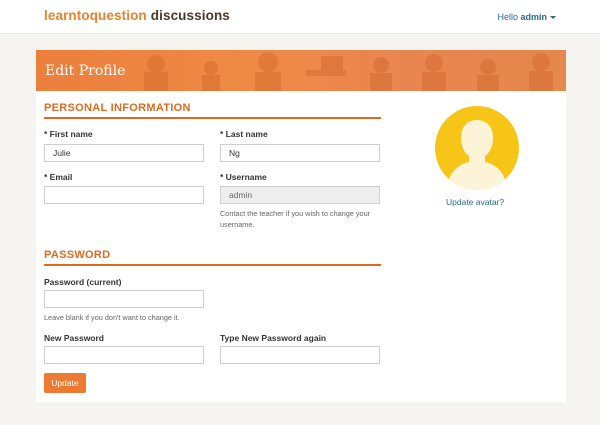  What do you see at coordinates (475, 202) in the screenshot?
I see `update-avatar-link: Update avatar?` at bounding box center [475, 202].